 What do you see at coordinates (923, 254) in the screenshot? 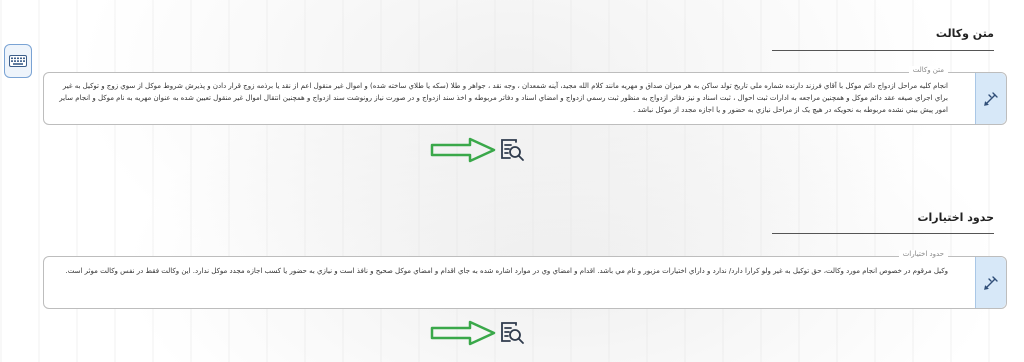
I see `field-legend: حدود اختيارات` at bounding box center [923, 254].